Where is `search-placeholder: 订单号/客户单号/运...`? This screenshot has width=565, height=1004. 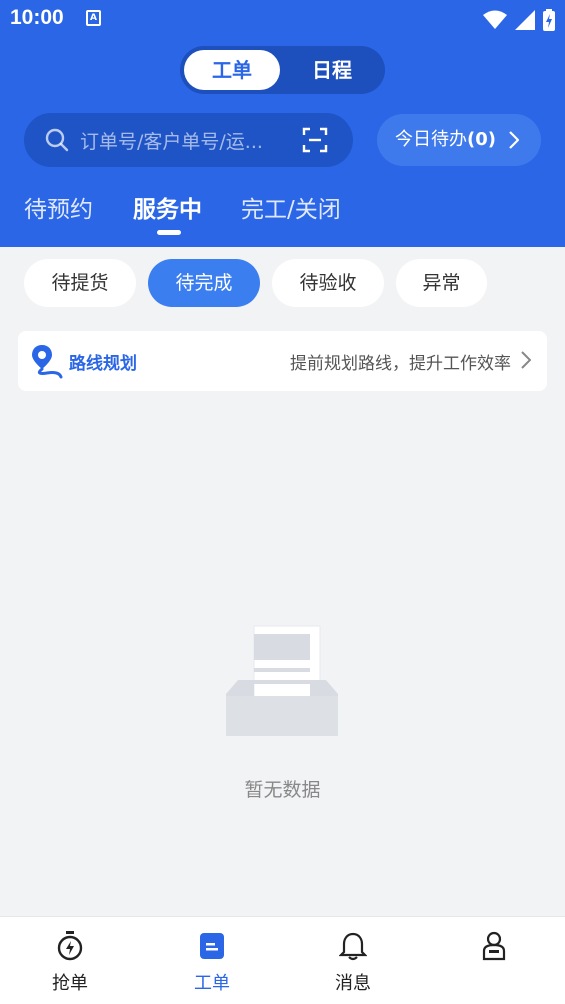
search-placeholder: 订单号/客户单号/运... is located at coordinates (171, 142).